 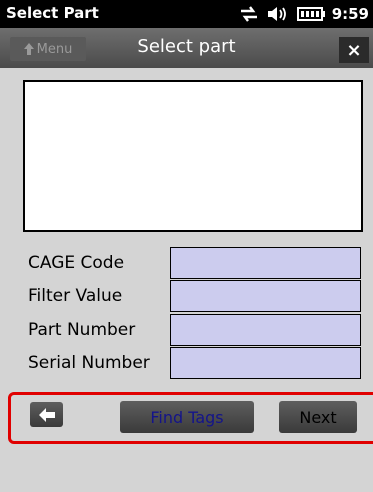 I want to click on volume-icon, so click(x=276, y=14).